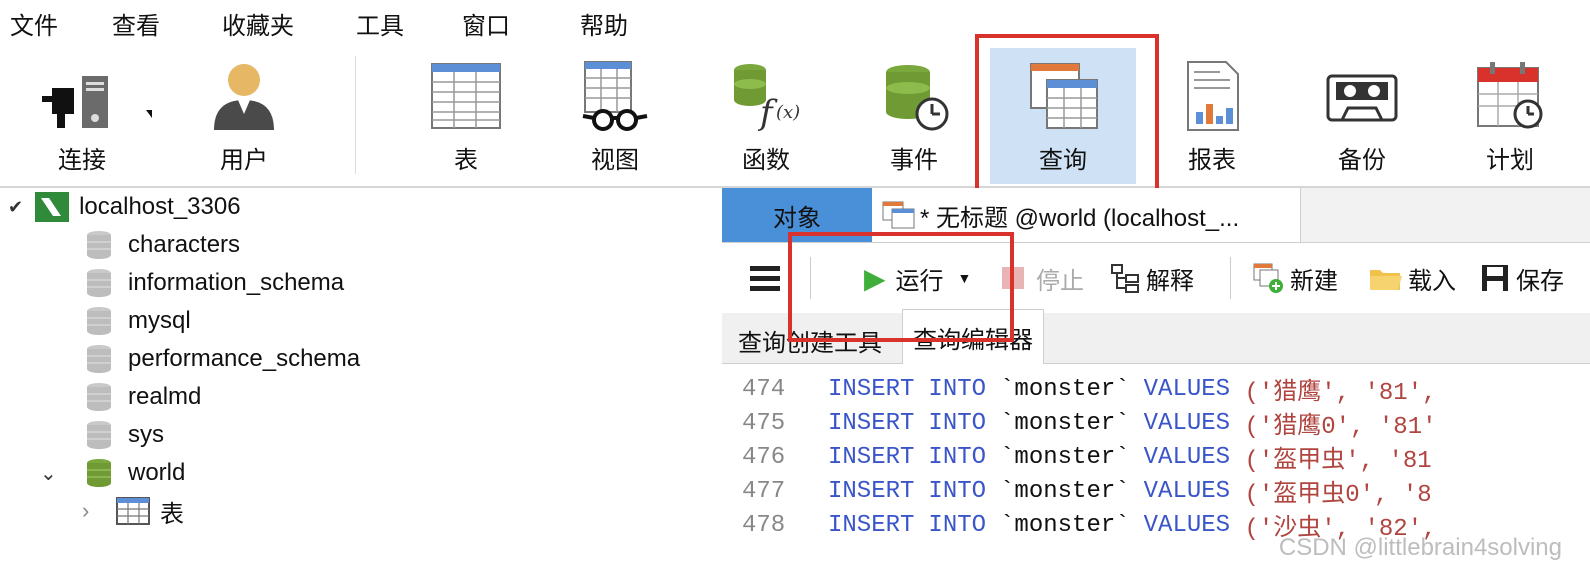 This screenshot has height=580, width=1590. I want to click on schedule-button: 计划, so click(1510, 116).